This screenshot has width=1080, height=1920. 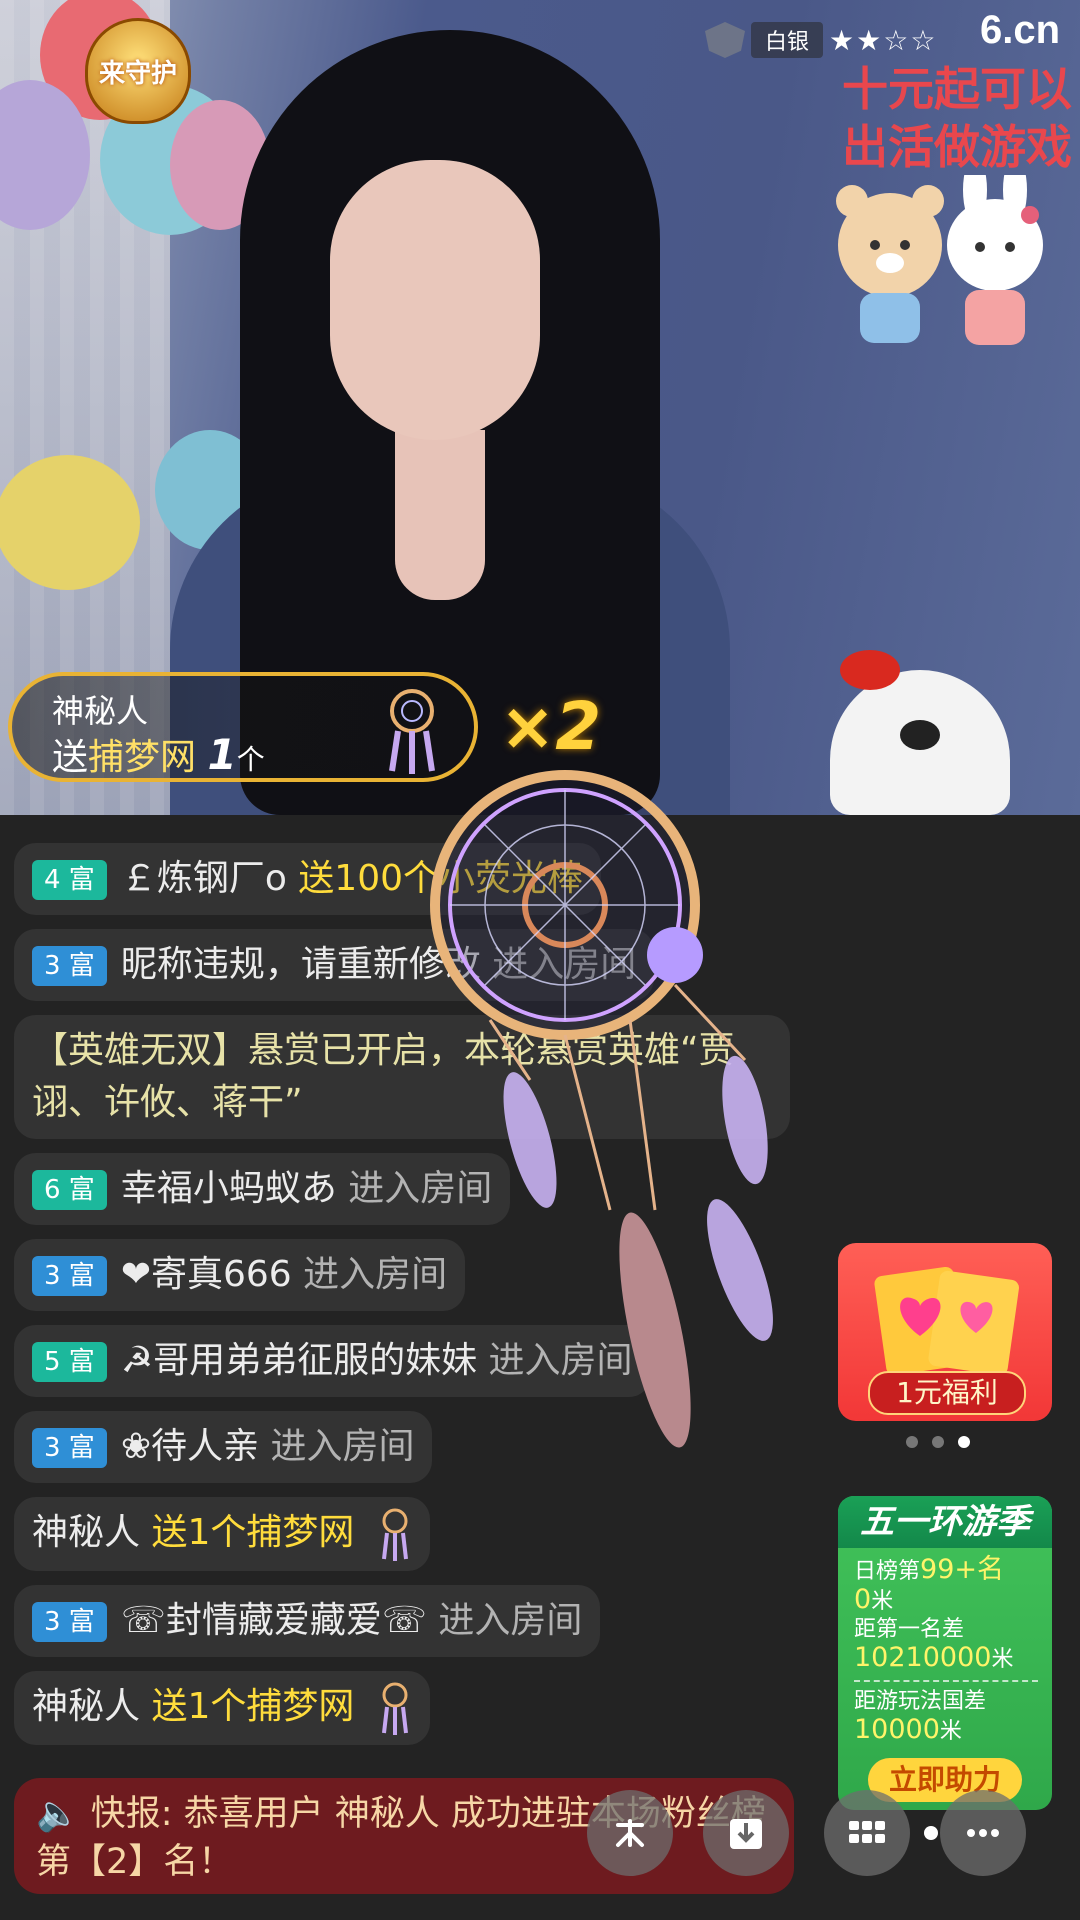 What do you see at coordinates (601, 1109) in the screenshot?
I see `dreamcatcher-gift-animation` at bounding box center [601, 1109].